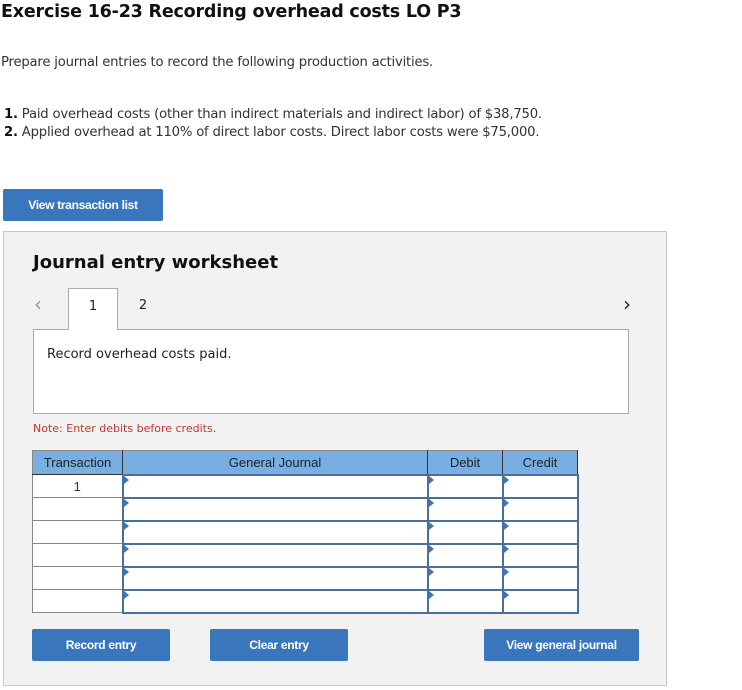 This screenshot has width=742, height=690. What do you see at coordinates (38, 304) in the screenshot?
I see `chevron-left-icon: ‹` at bounding box center [38, 304].